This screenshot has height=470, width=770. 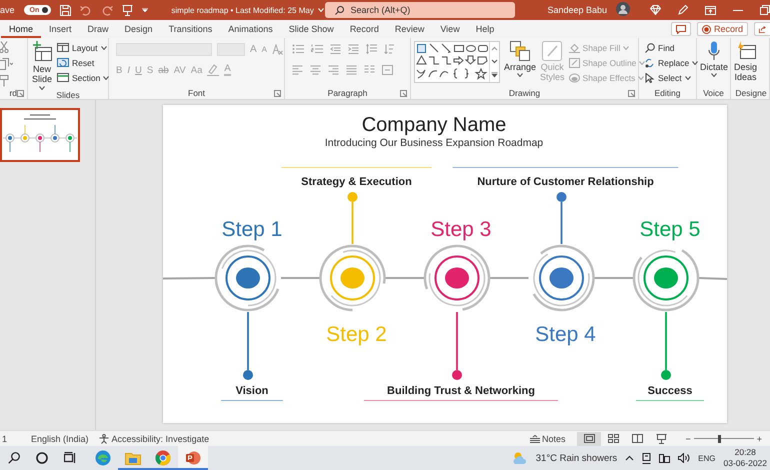 What do you see at coordinates (710, 10) in the screenshot?
I see `window-icon` at bounding box center [710, 10].